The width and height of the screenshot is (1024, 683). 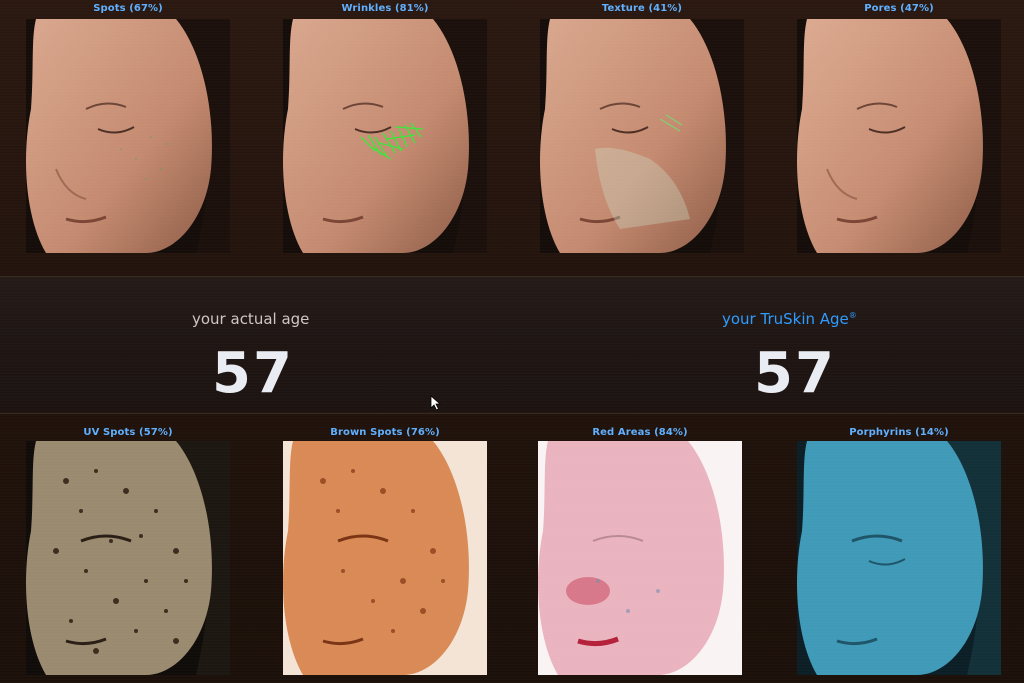 I want to click on tile-label-porphyrins: Porphyrins (14%), so click(x=899, y=432).